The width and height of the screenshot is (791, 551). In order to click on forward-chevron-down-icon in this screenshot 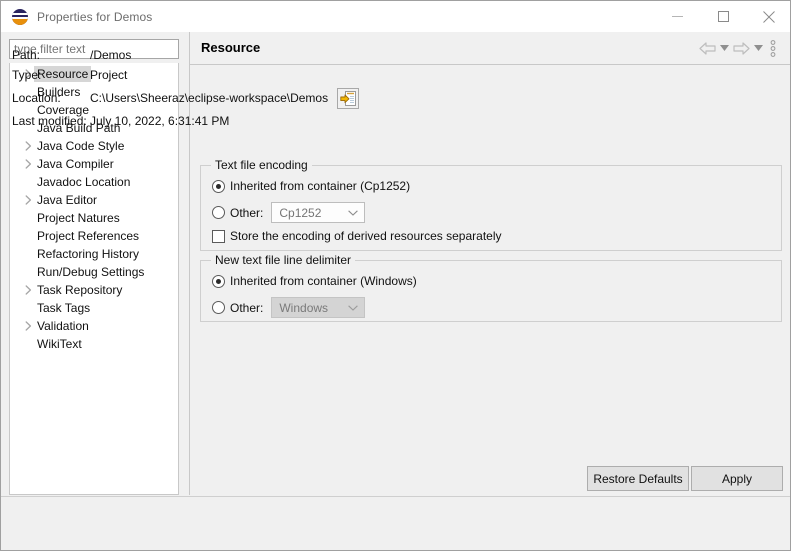, I will do `click(758, 48)`.